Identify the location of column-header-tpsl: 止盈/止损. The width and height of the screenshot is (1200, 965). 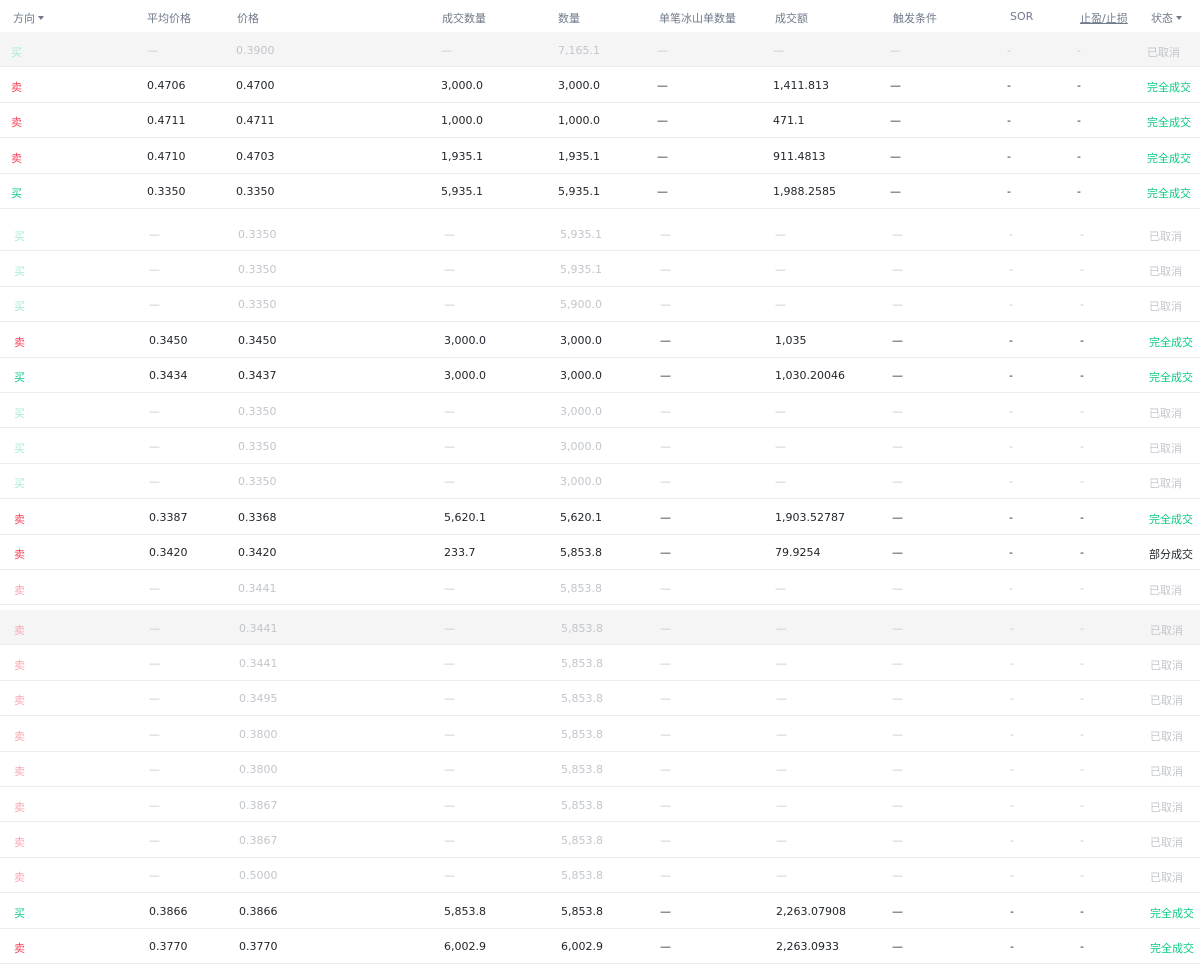
(1104, 18).